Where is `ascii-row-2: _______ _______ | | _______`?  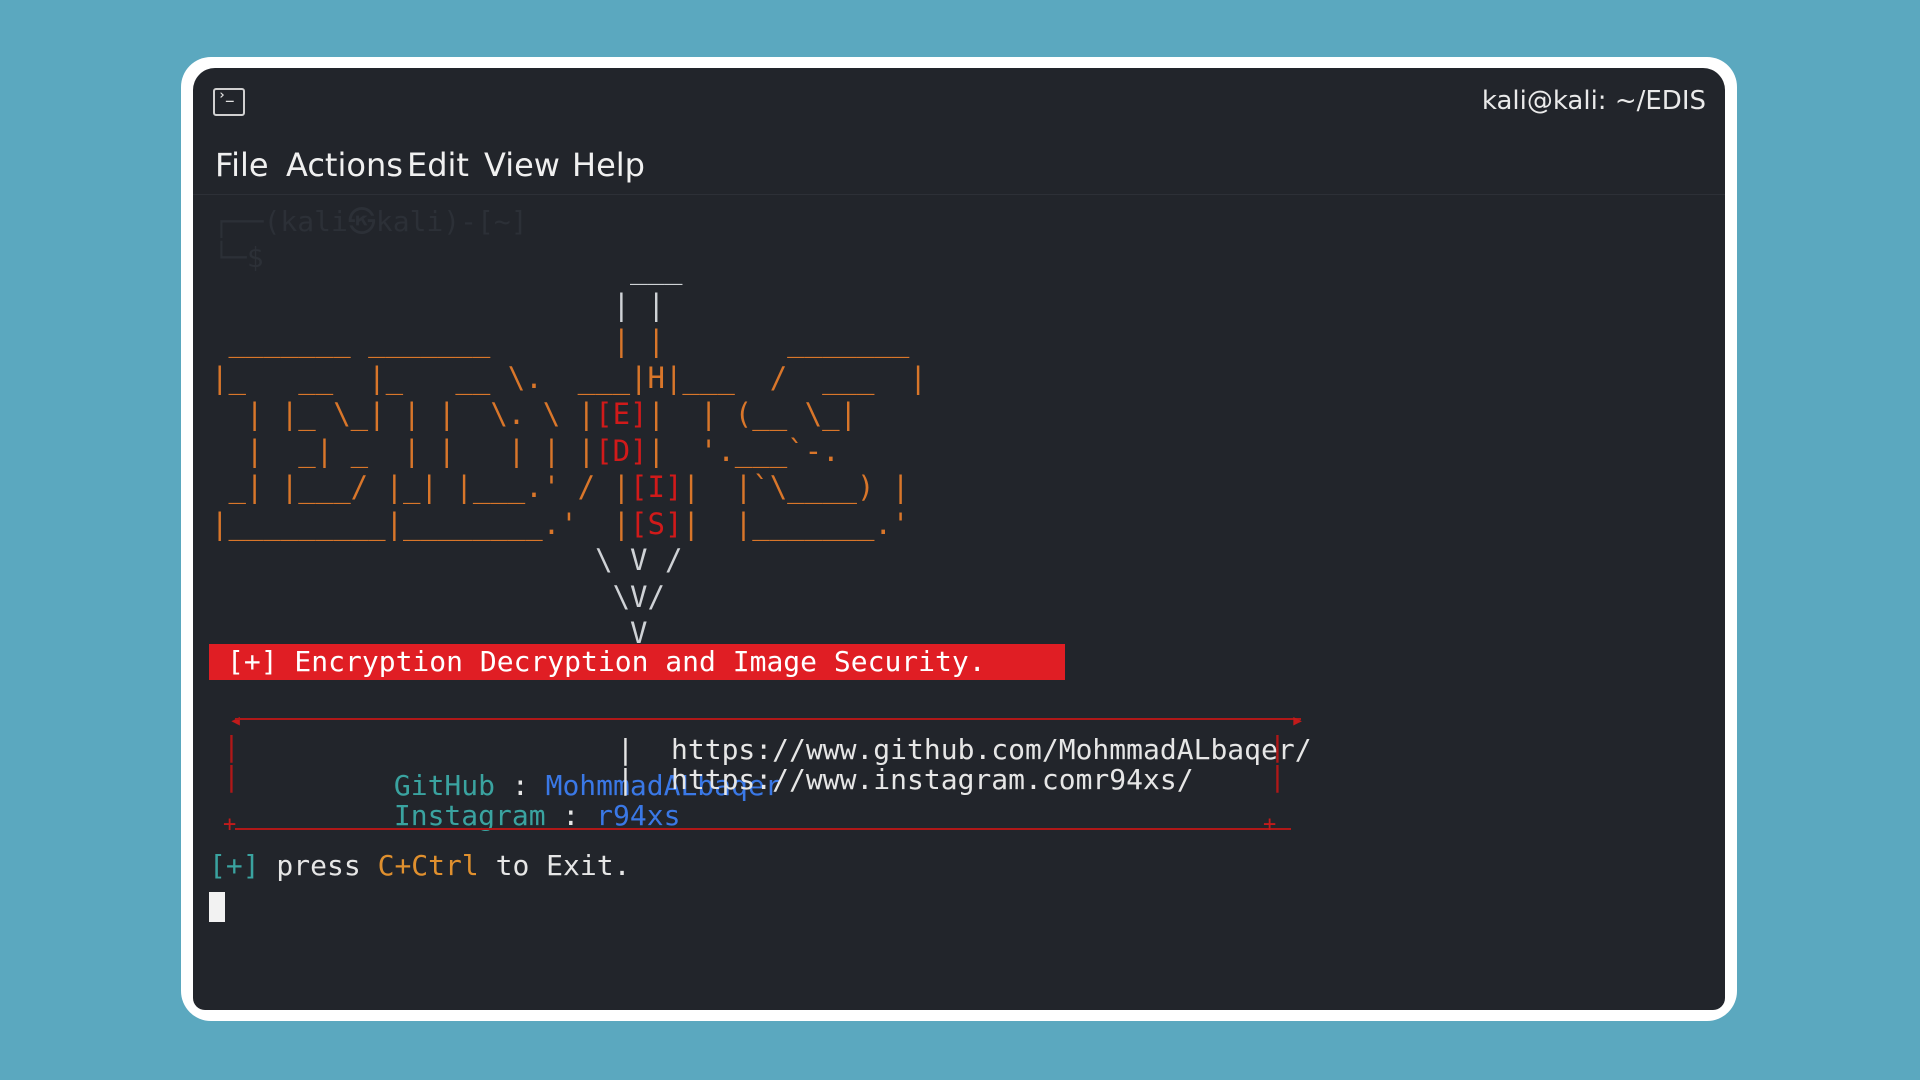 ascii-row-2: _______ _______ | | _______ is located at coordinates (560, 341).